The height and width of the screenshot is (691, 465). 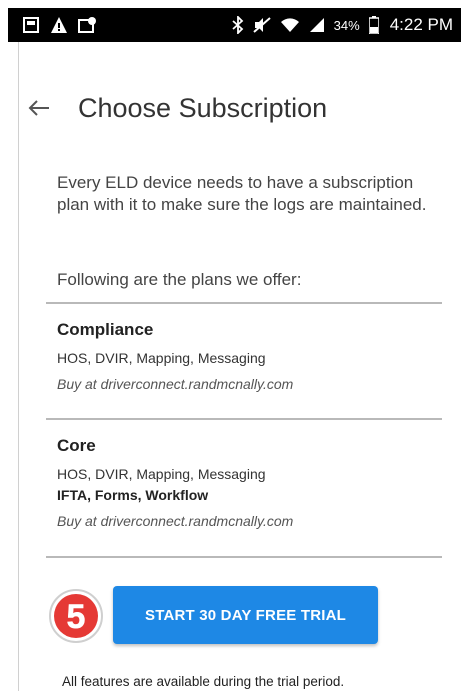 I want to click on wifi-icon, so click(x=290, y=25).